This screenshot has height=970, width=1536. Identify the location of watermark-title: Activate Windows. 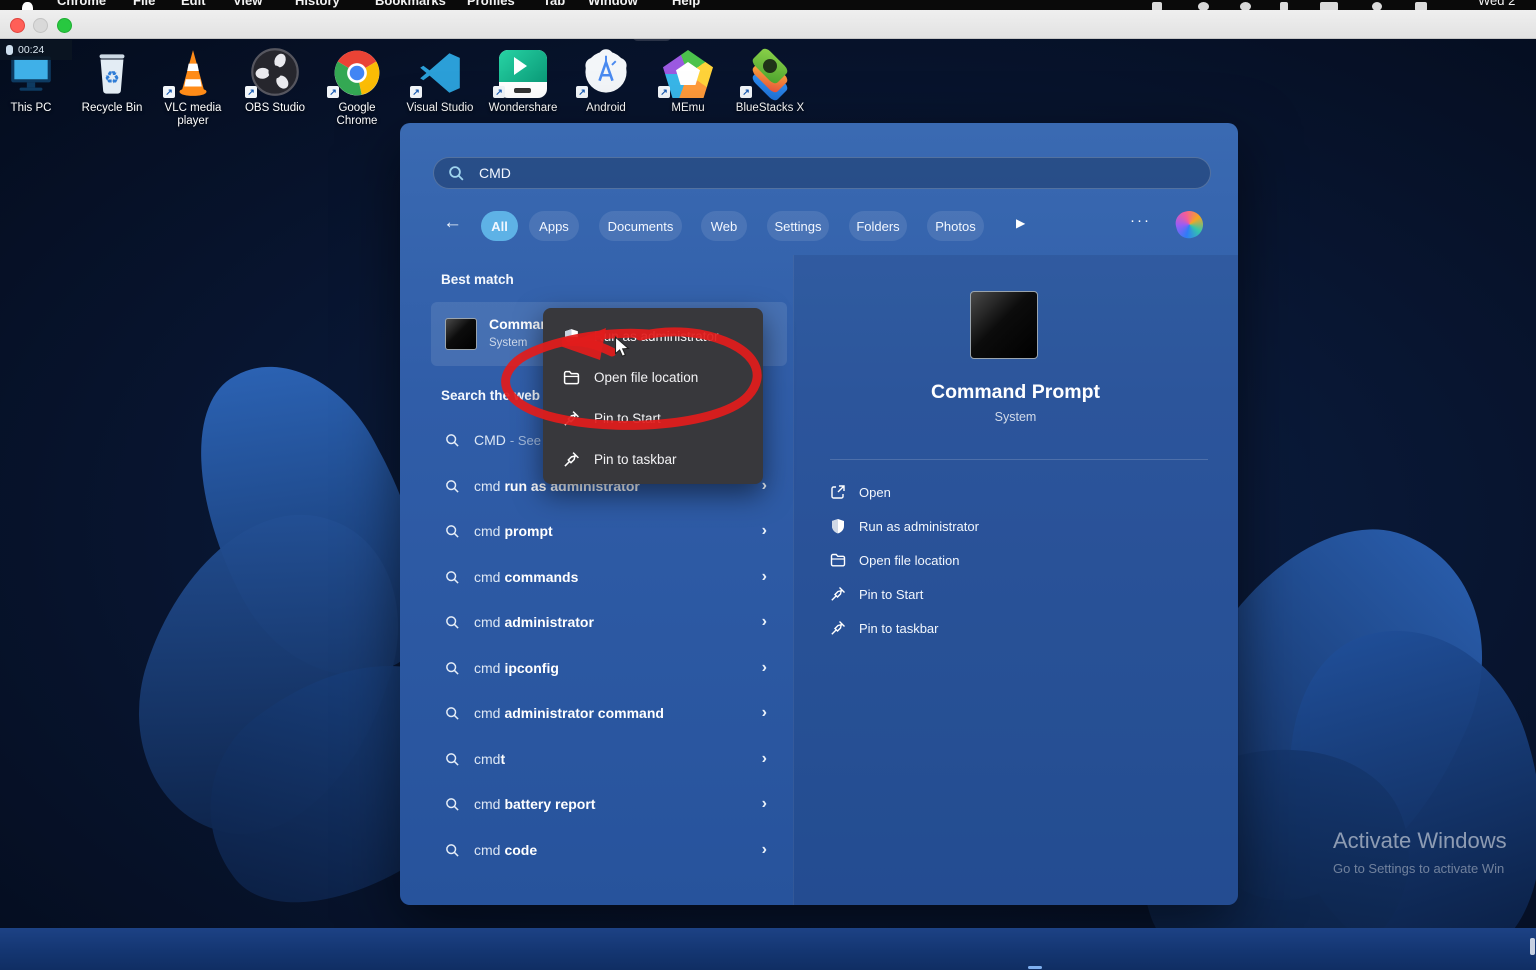
(1420, 840).